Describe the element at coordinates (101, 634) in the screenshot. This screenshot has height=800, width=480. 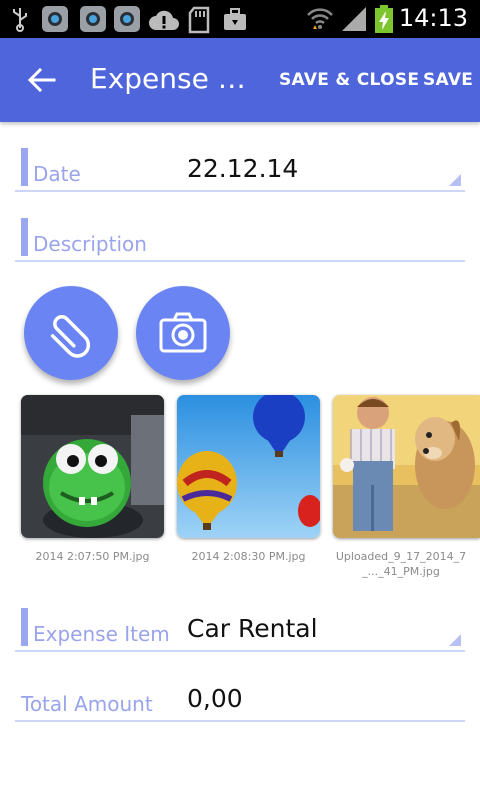
I see `expense-item-label: Expense Item` at that location.